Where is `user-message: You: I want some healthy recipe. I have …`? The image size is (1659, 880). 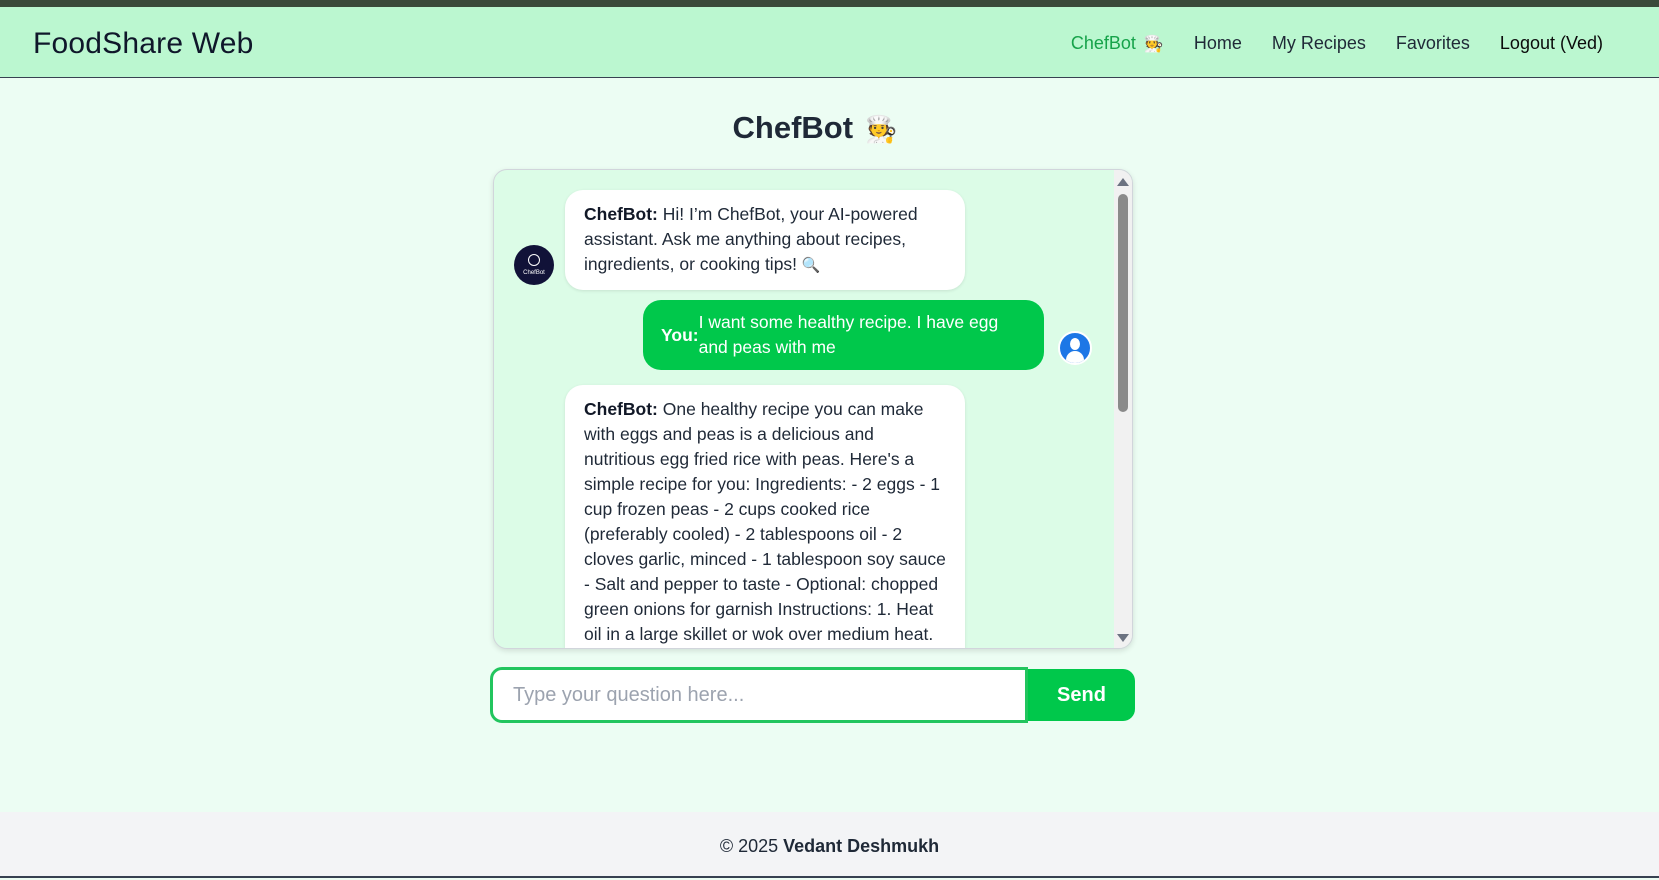 user-message: You: I want some healthy recipe. I have … is located at coordinates (843, 335).